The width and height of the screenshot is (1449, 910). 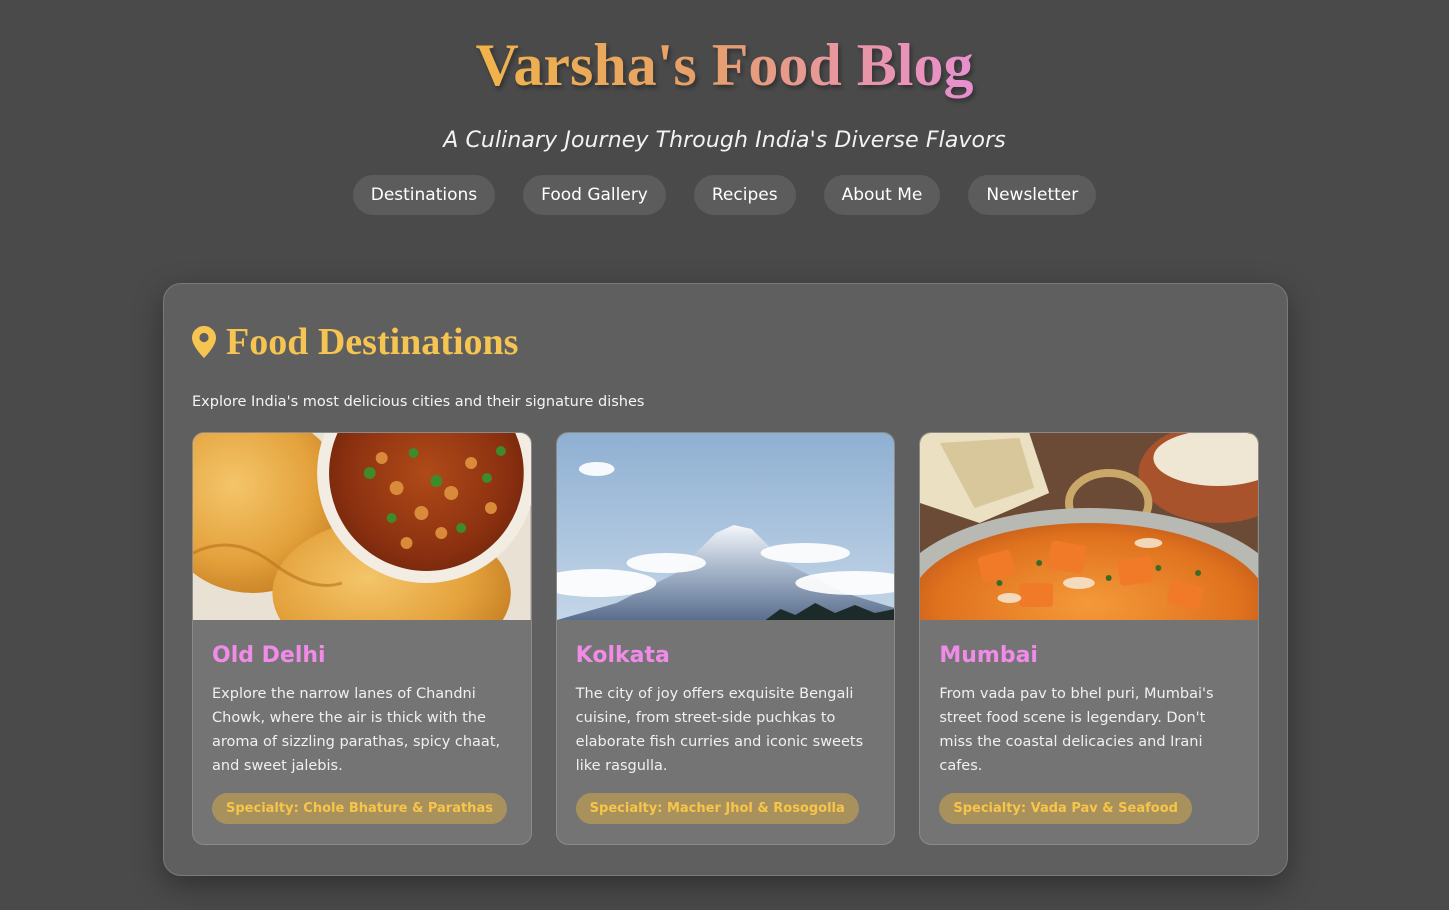 I want to click on section-header: Food Destinations, so click(x=725, y=342).